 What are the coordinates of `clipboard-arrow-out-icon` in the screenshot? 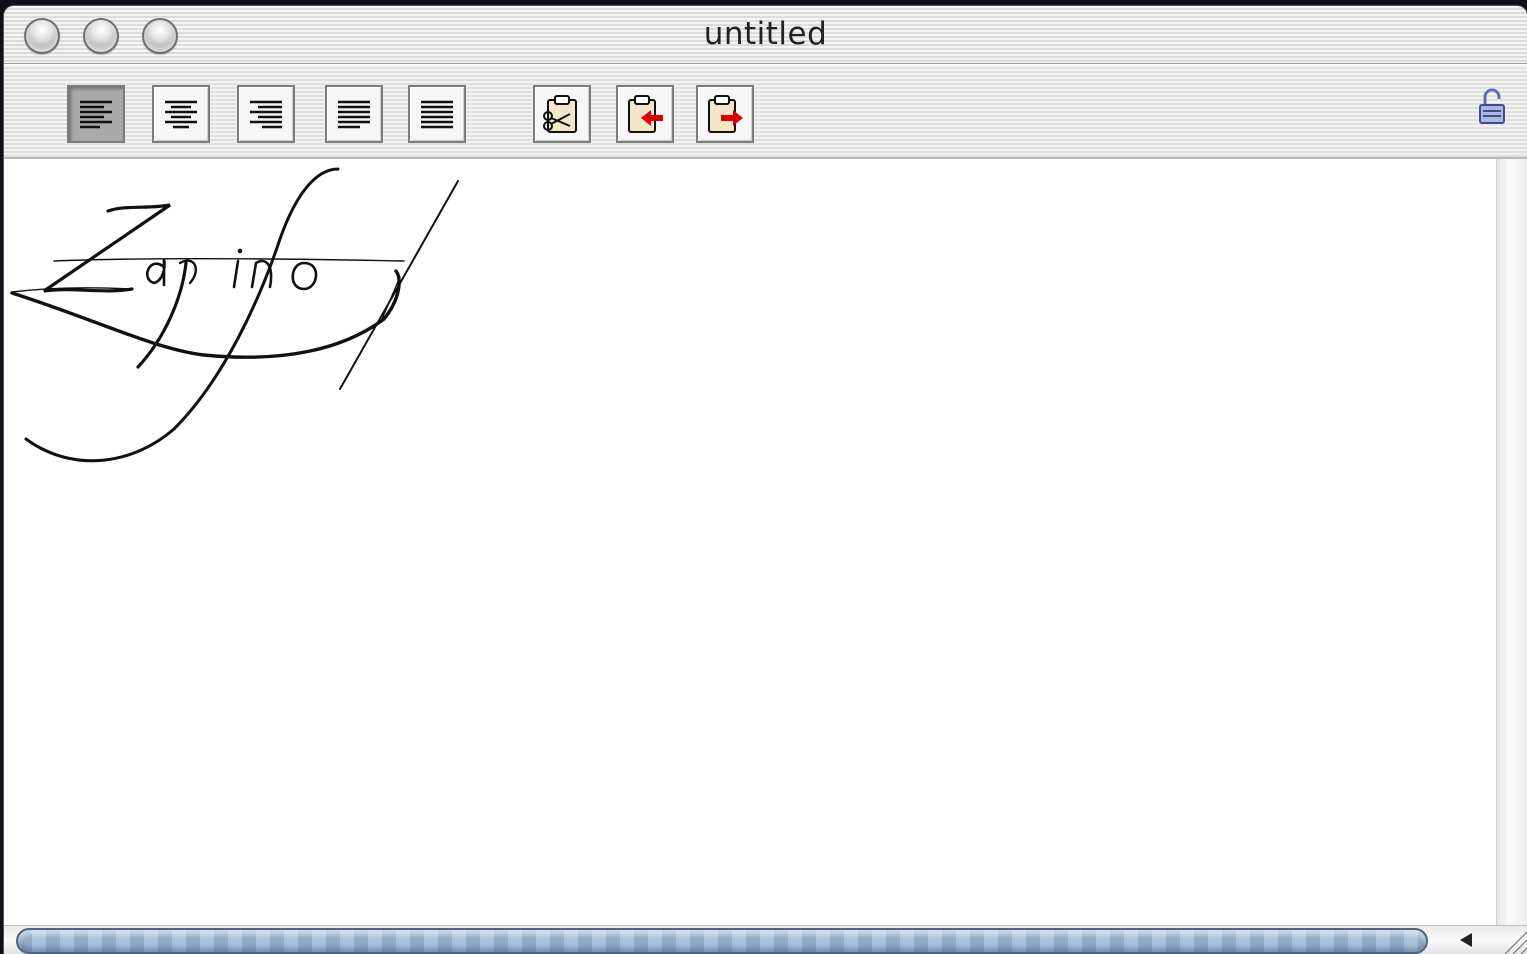 It's located at (725, 114).